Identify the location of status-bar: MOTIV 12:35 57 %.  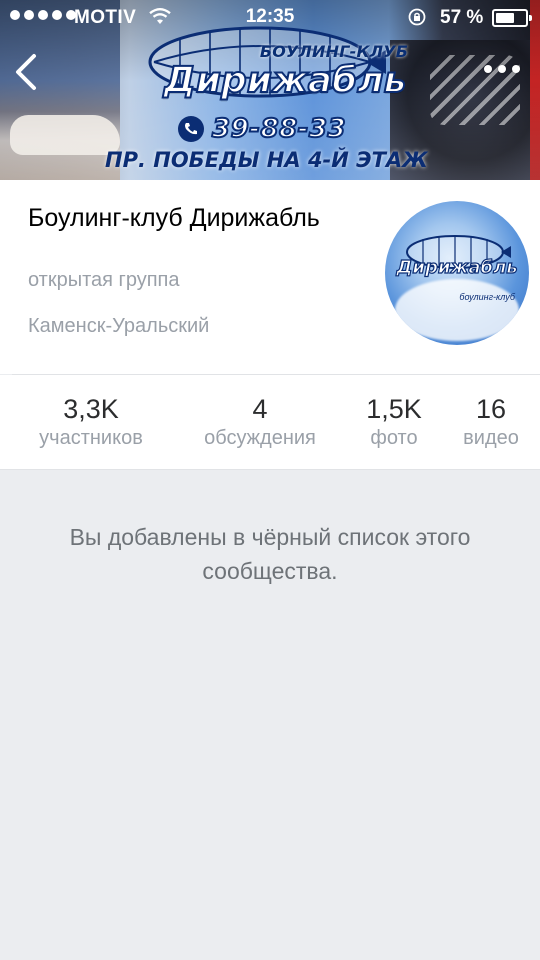
(270, 18).